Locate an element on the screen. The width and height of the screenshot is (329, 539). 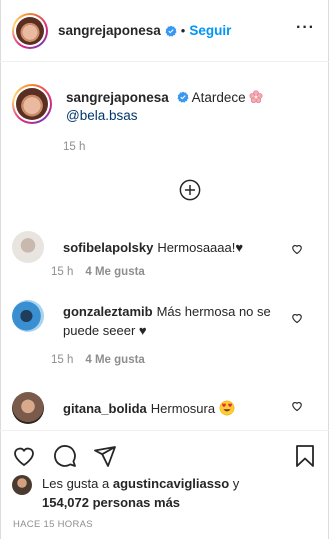
comment-text: gitana_bolida Hermosura is located at coordinates (173, 408).